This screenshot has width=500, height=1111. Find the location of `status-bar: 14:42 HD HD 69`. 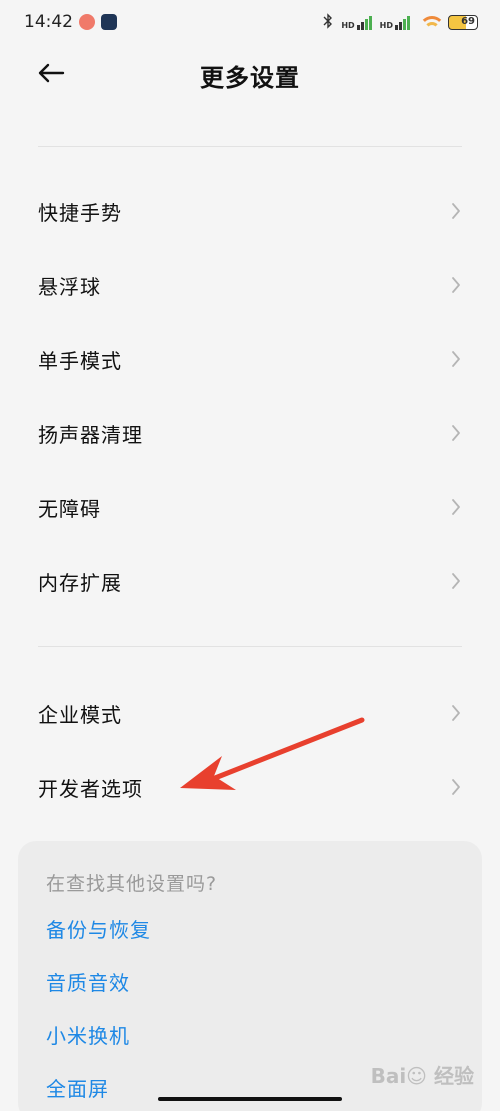

status-bar: 14:42 HD HD 69 is located at coordinates (250, 22).